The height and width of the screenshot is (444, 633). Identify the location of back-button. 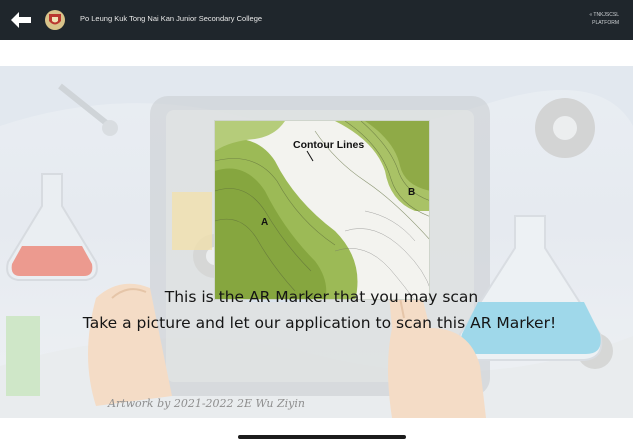
(21, 20).